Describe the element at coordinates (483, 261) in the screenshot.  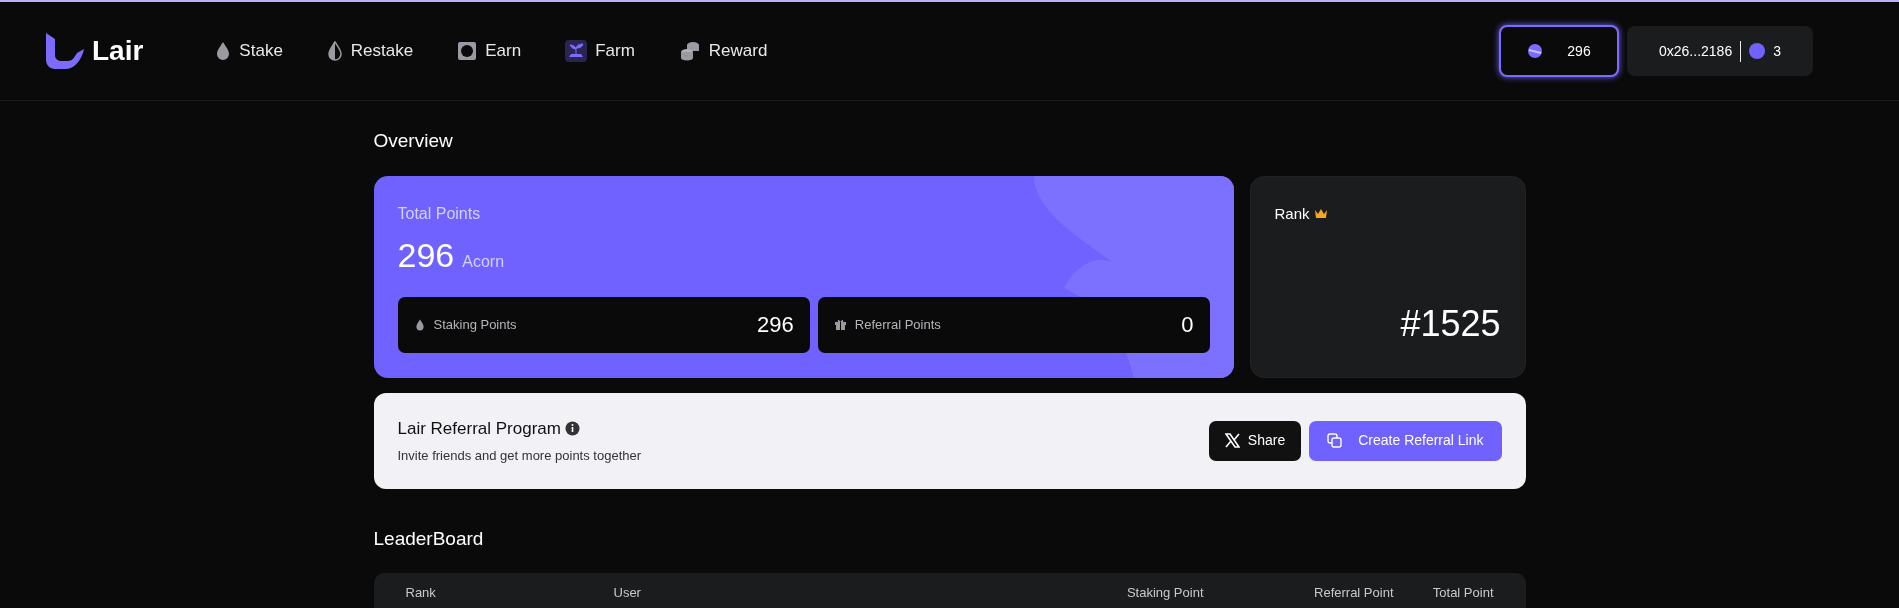
I see `unit-label: Acorn` at that location.